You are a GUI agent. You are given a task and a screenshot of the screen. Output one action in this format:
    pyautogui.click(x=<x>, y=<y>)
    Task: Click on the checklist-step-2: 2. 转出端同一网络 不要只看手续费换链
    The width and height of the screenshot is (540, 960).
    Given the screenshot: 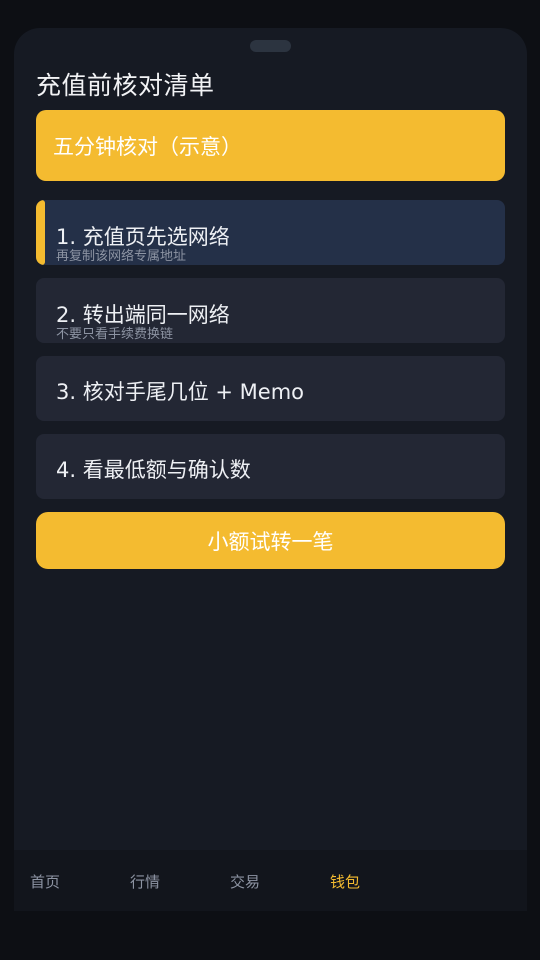 What is the action you would take?
    pyautogui.click(x=270, y=310)
    